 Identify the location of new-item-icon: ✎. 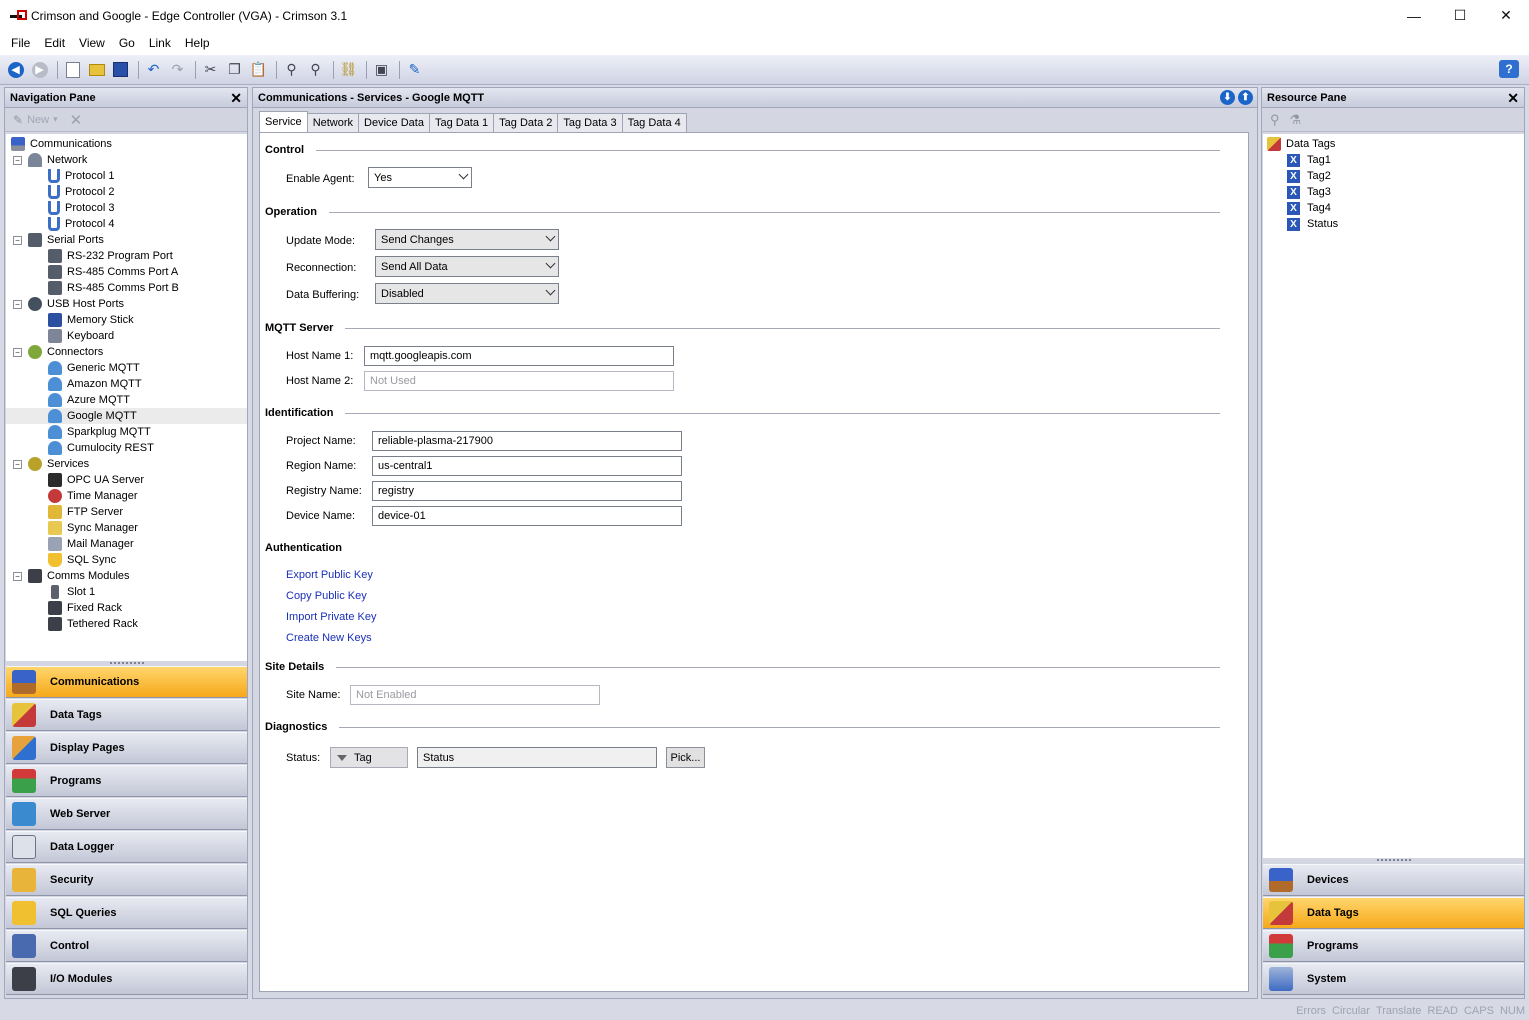
(18, 120).